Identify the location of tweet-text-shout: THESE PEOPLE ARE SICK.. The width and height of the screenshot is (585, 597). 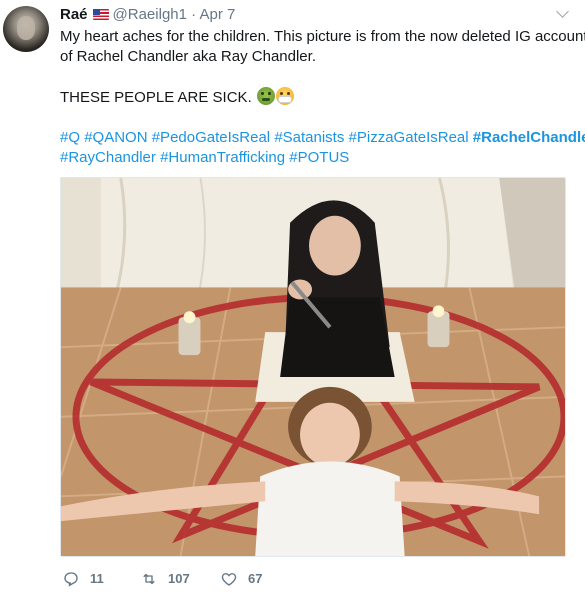
(156, 97).